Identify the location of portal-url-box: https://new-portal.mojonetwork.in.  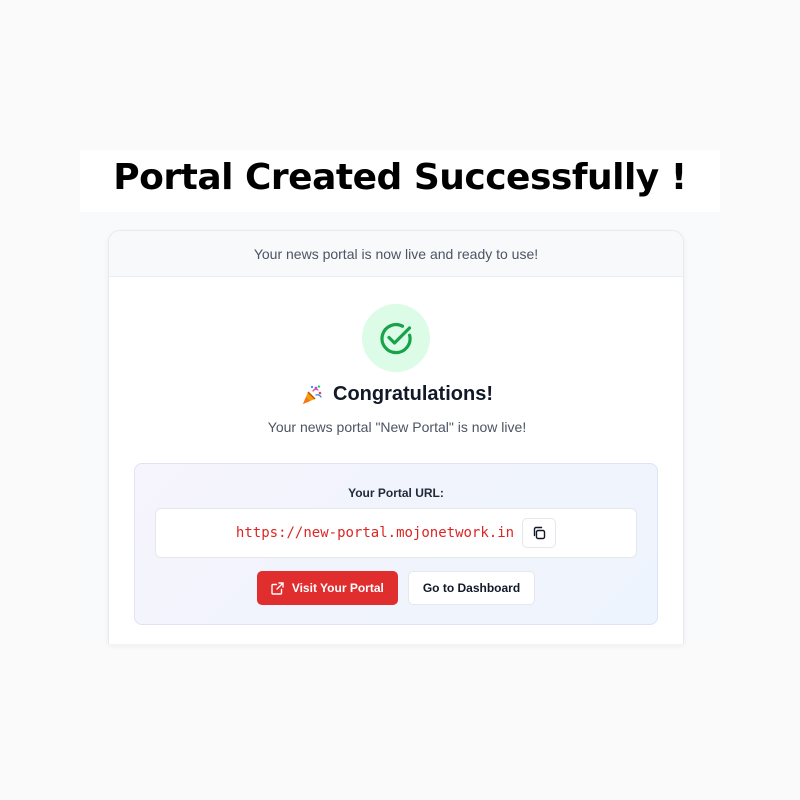
(396, 533).